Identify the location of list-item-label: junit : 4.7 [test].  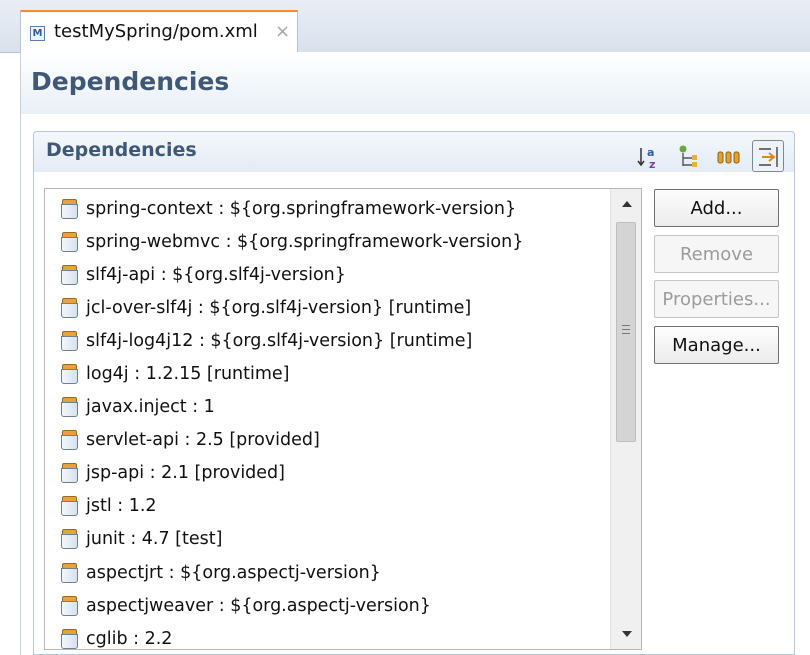
(154, 539).